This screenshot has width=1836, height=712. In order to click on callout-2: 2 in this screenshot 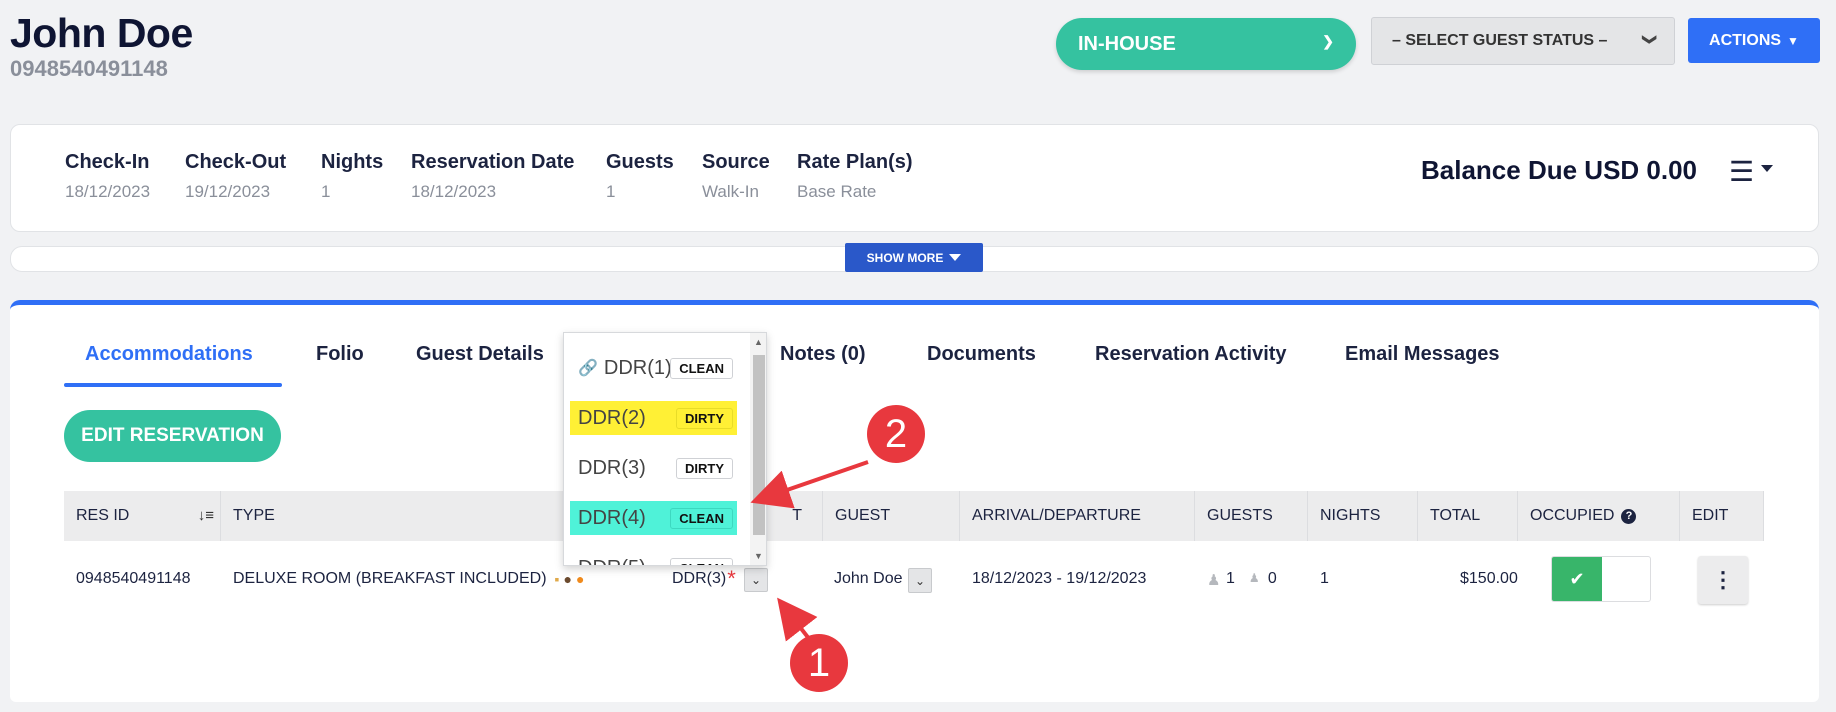, I will do `click(896, 434)`.